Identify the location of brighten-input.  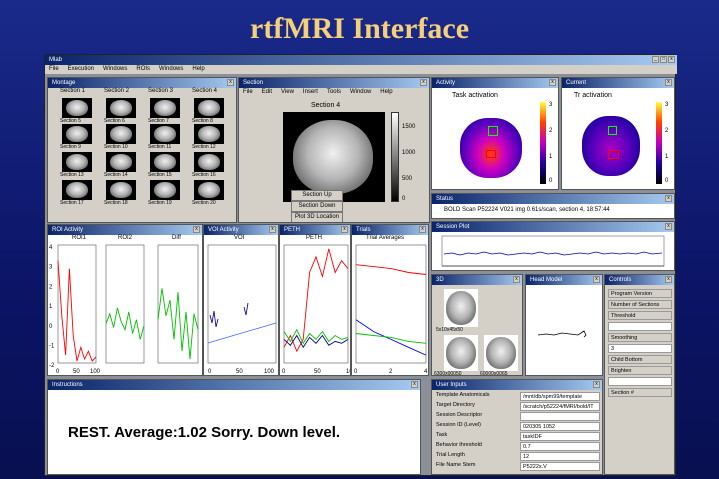
(640, 381).